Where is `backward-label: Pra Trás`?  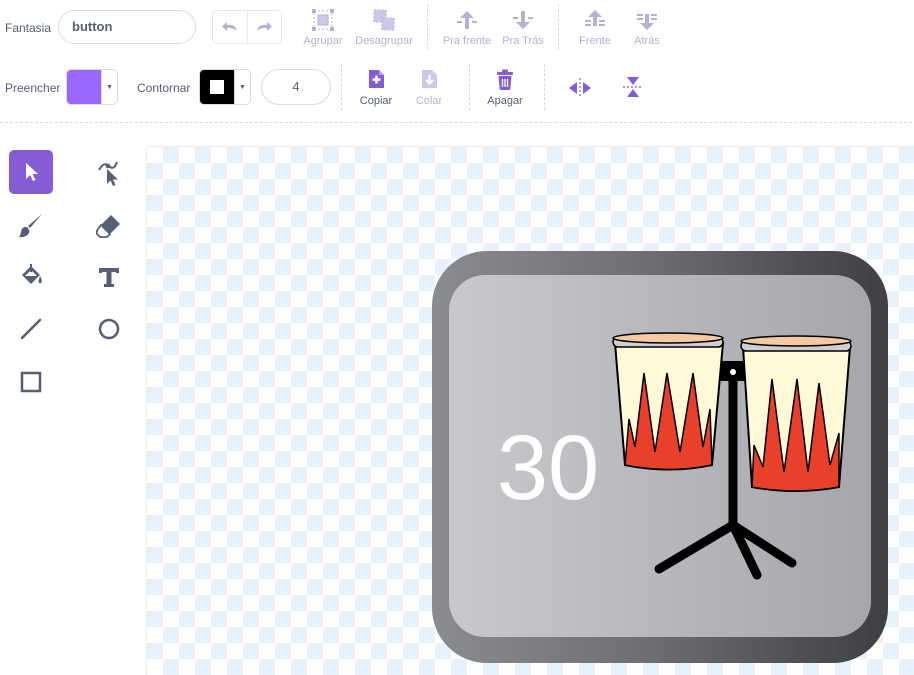
backward-label: Pra Trás is located at coordinates (523, 41).